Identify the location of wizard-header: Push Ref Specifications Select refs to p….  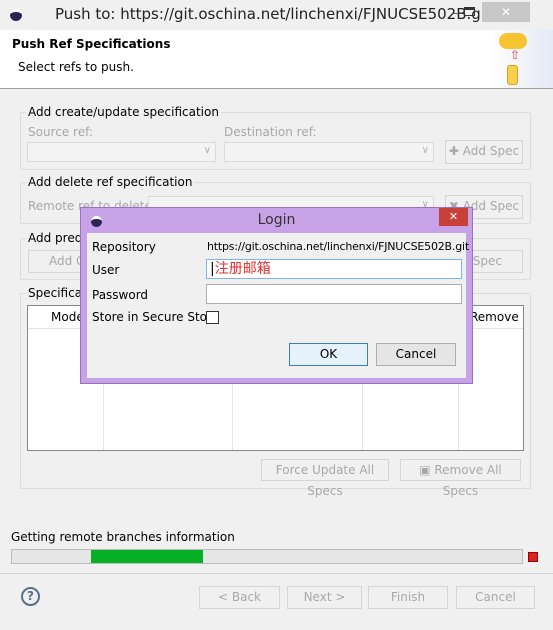
(276, 59).